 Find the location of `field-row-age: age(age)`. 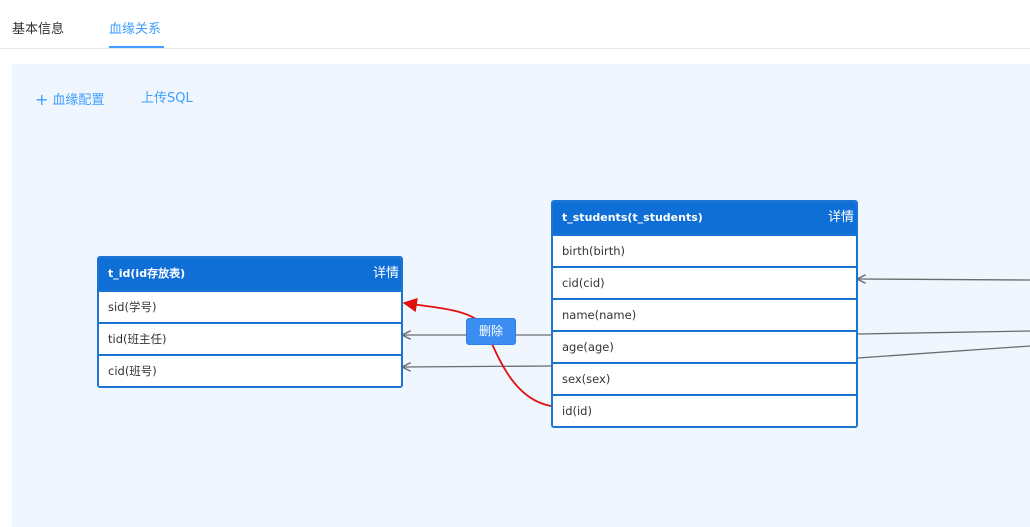

field-row-age: age(age) is located at coordinates (704, 346).